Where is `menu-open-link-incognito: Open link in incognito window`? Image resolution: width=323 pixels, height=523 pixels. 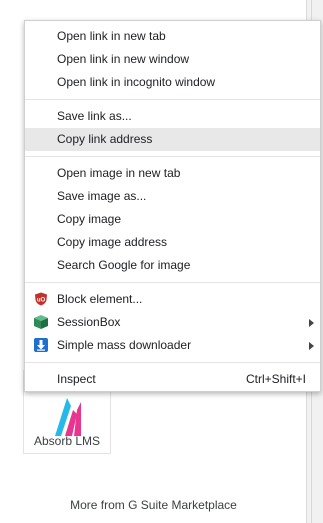
menu-open-link-incognito: Open link in incognito window is located at coordinates (172, 82).